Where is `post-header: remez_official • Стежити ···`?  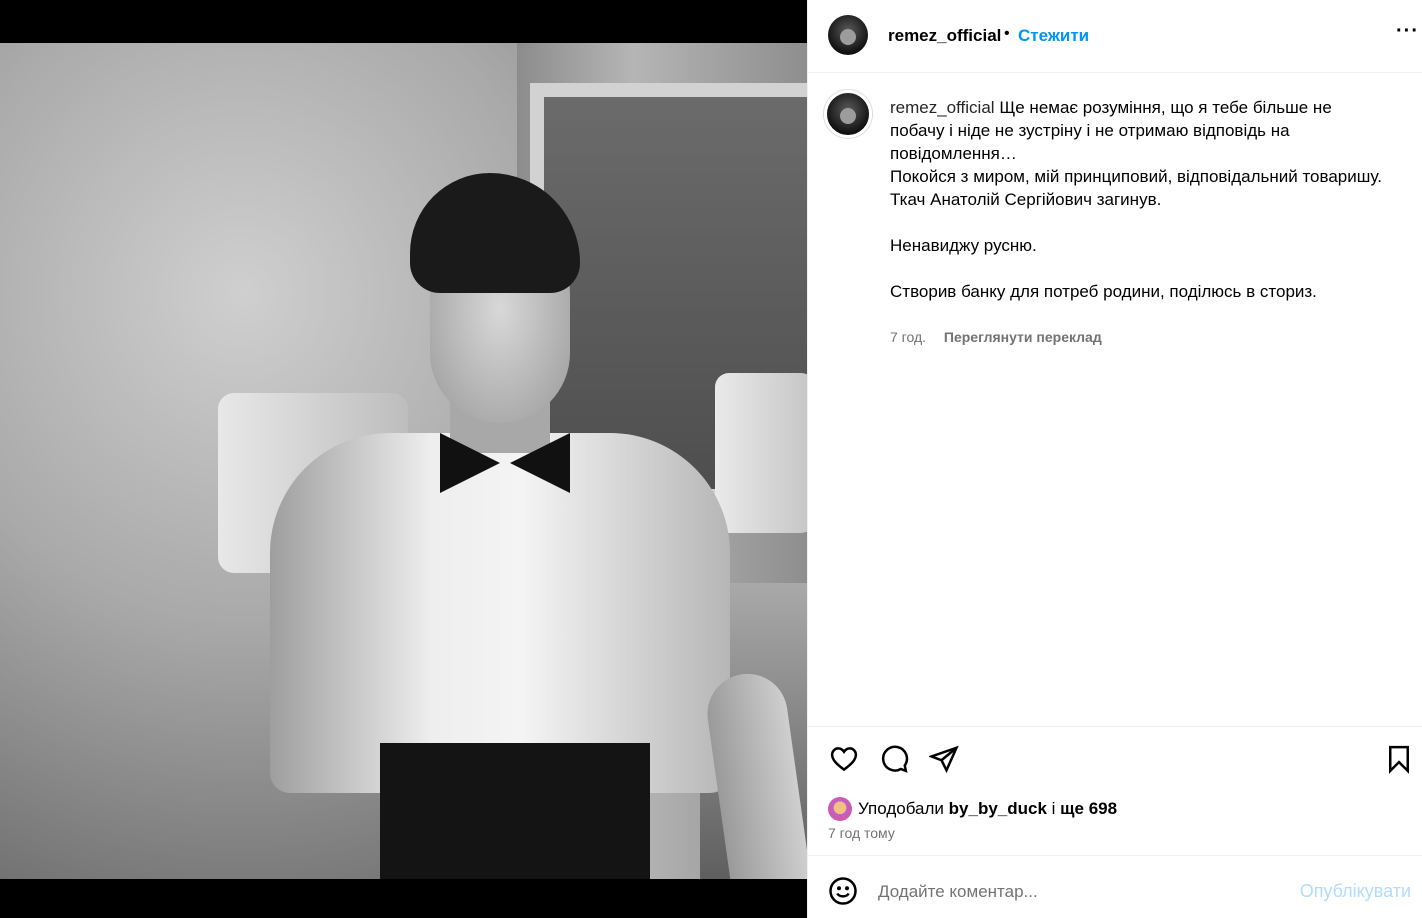
post-header: remez_official • Стежити ··· is located at coordinates (1115, 36).